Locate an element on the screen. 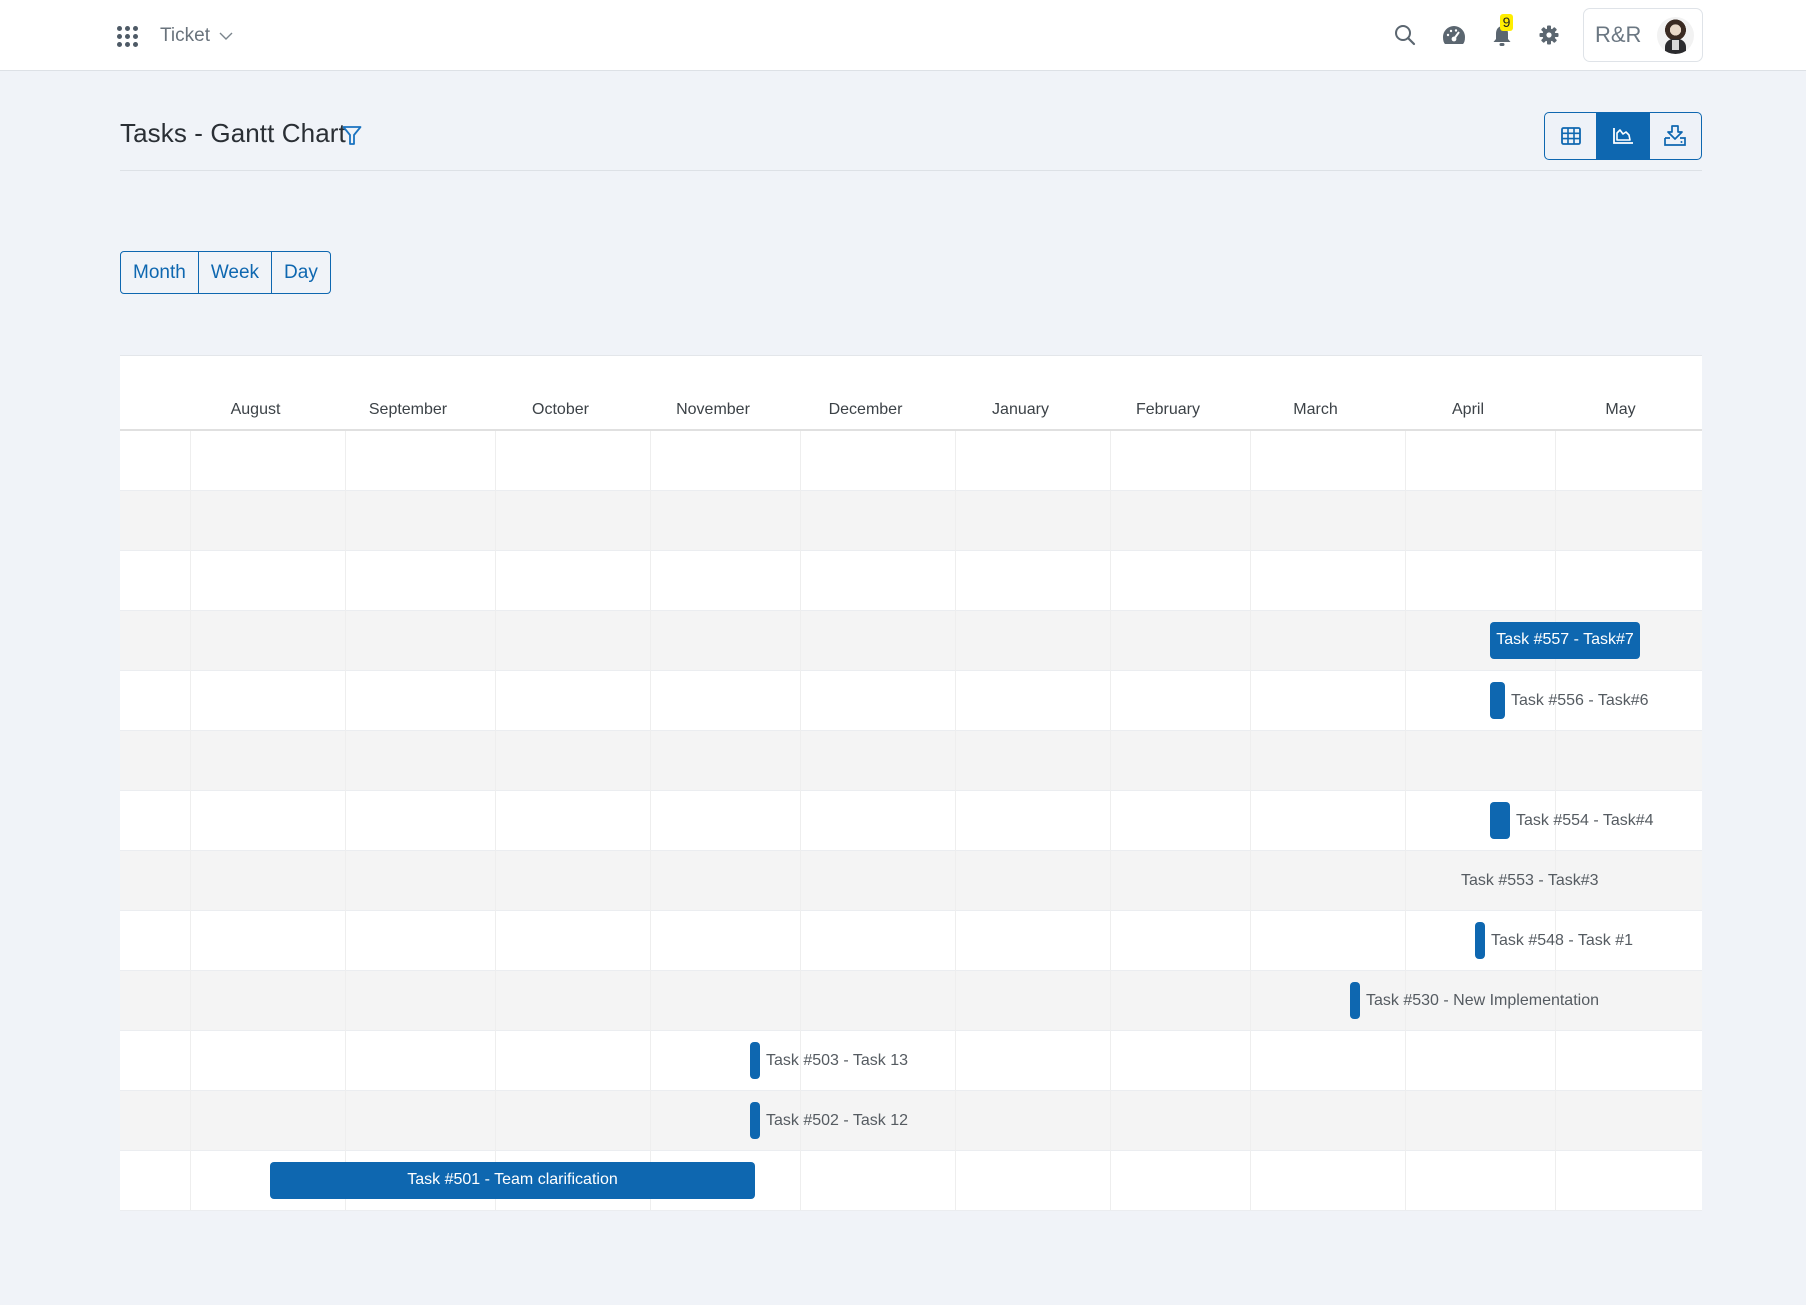  task-bar: Task #501 - Team clarification is located at coordinates (512, 1180).